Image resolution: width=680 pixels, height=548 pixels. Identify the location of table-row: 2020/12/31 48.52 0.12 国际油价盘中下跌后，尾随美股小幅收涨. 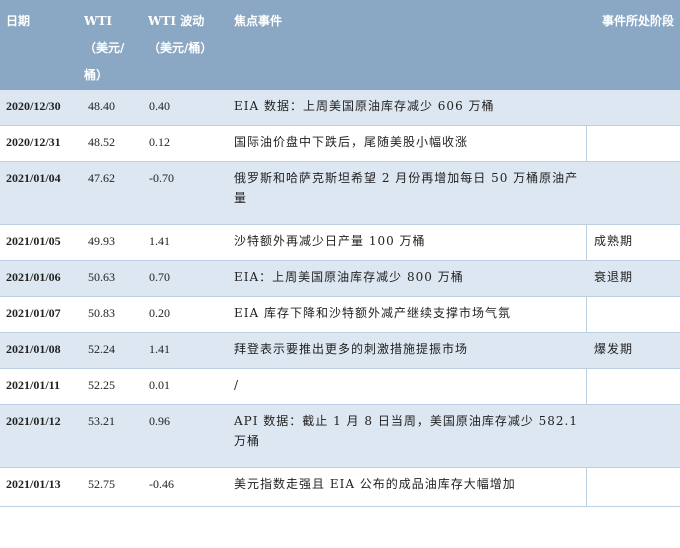
(340, 144).